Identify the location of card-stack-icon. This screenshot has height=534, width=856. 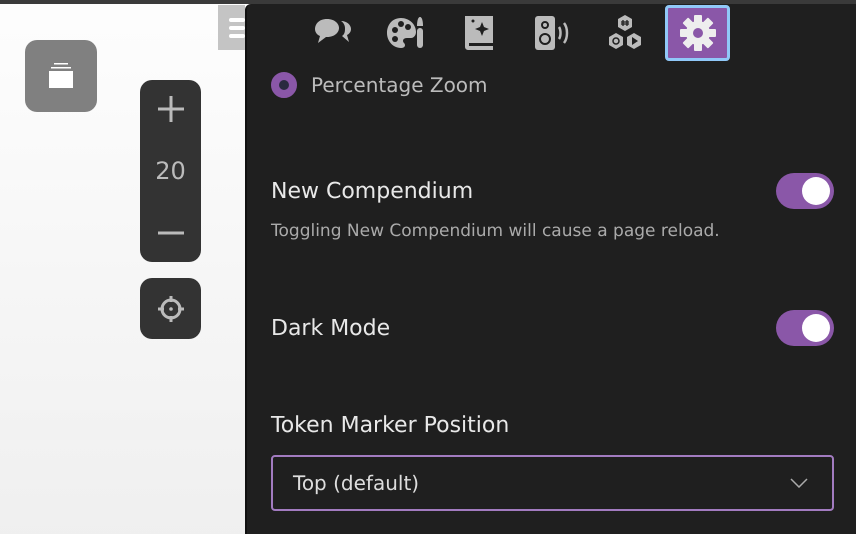
(61, 76).